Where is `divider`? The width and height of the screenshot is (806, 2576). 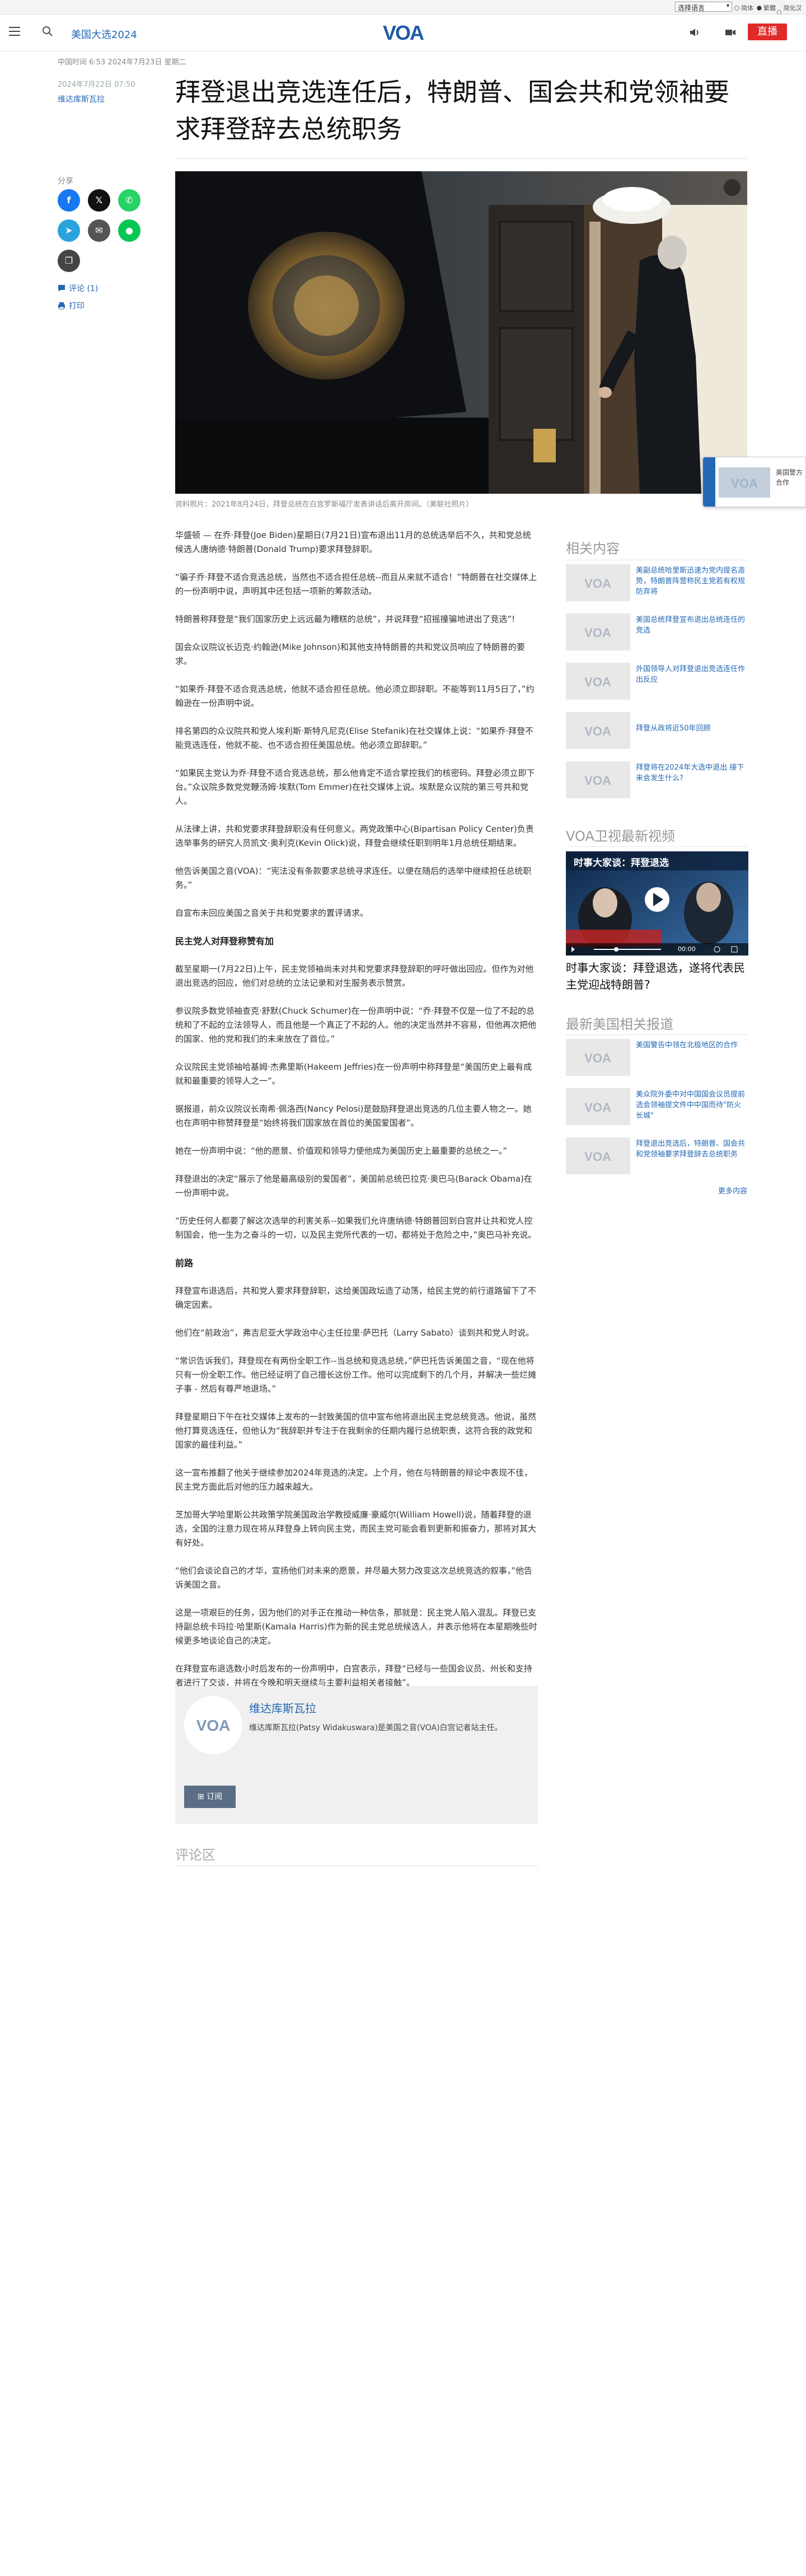 divider is located at coordinates (657, 1034).